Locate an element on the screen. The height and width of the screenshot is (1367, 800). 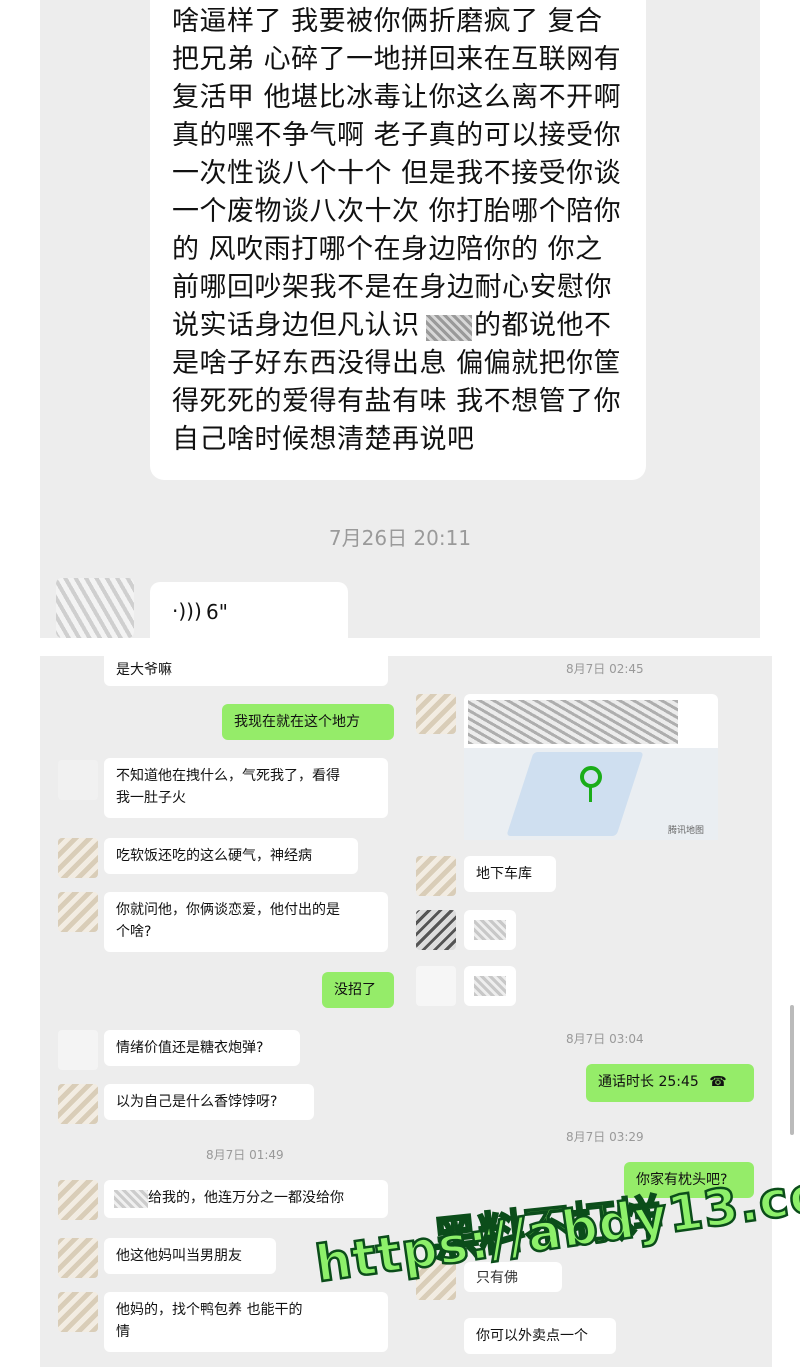
timestamp: 8月7日 03:29 is located at coordinates (605, 1137).